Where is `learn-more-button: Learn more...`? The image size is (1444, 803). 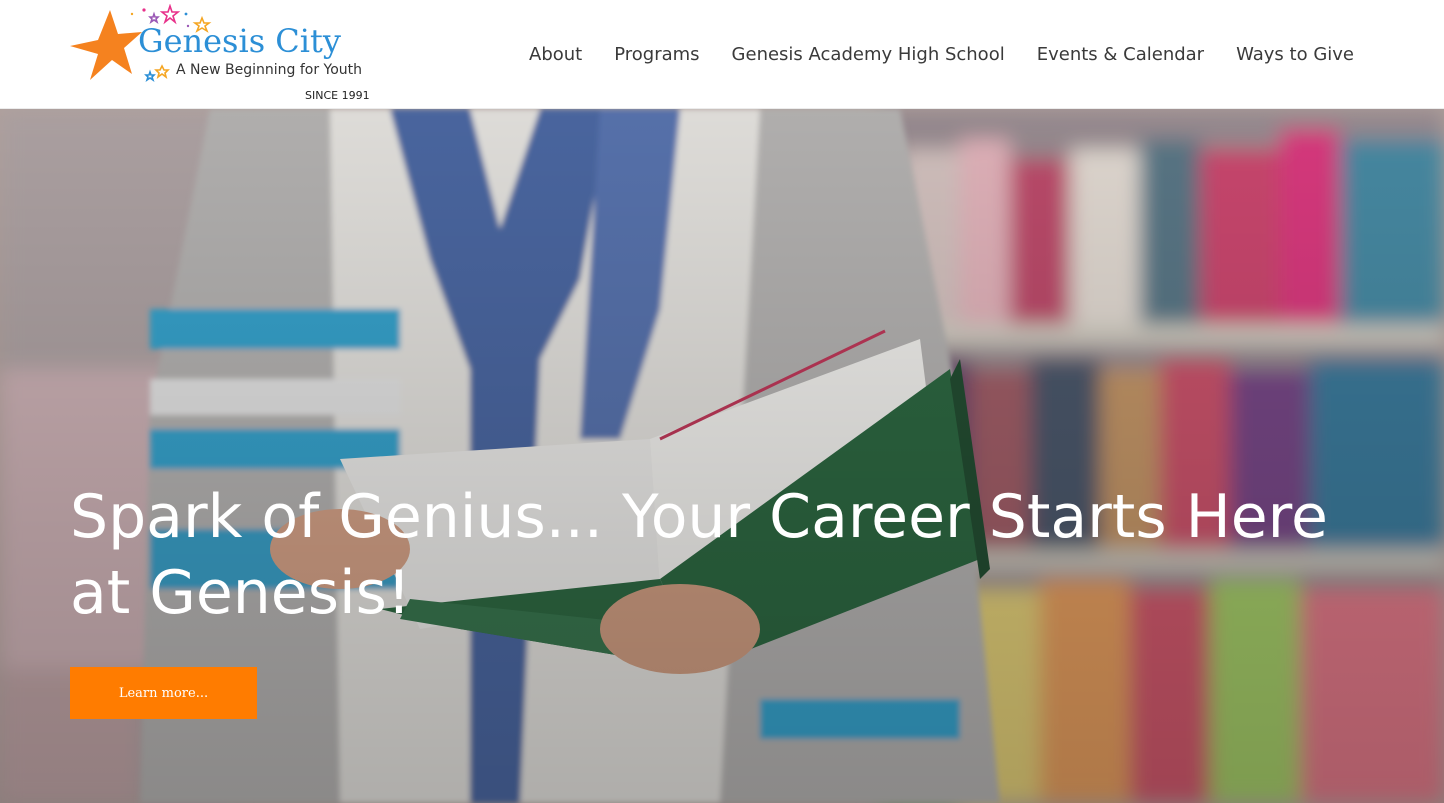
learn-more-button: Learn more... is located at coordinates (163, 693).